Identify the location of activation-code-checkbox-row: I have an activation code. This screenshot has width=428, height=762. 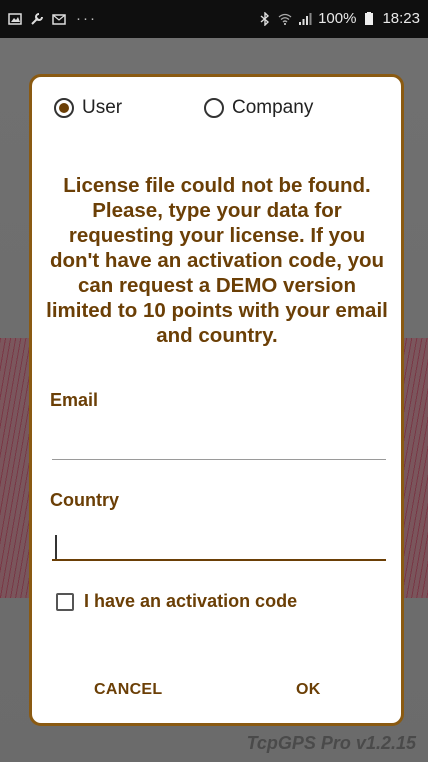
(176, 601).